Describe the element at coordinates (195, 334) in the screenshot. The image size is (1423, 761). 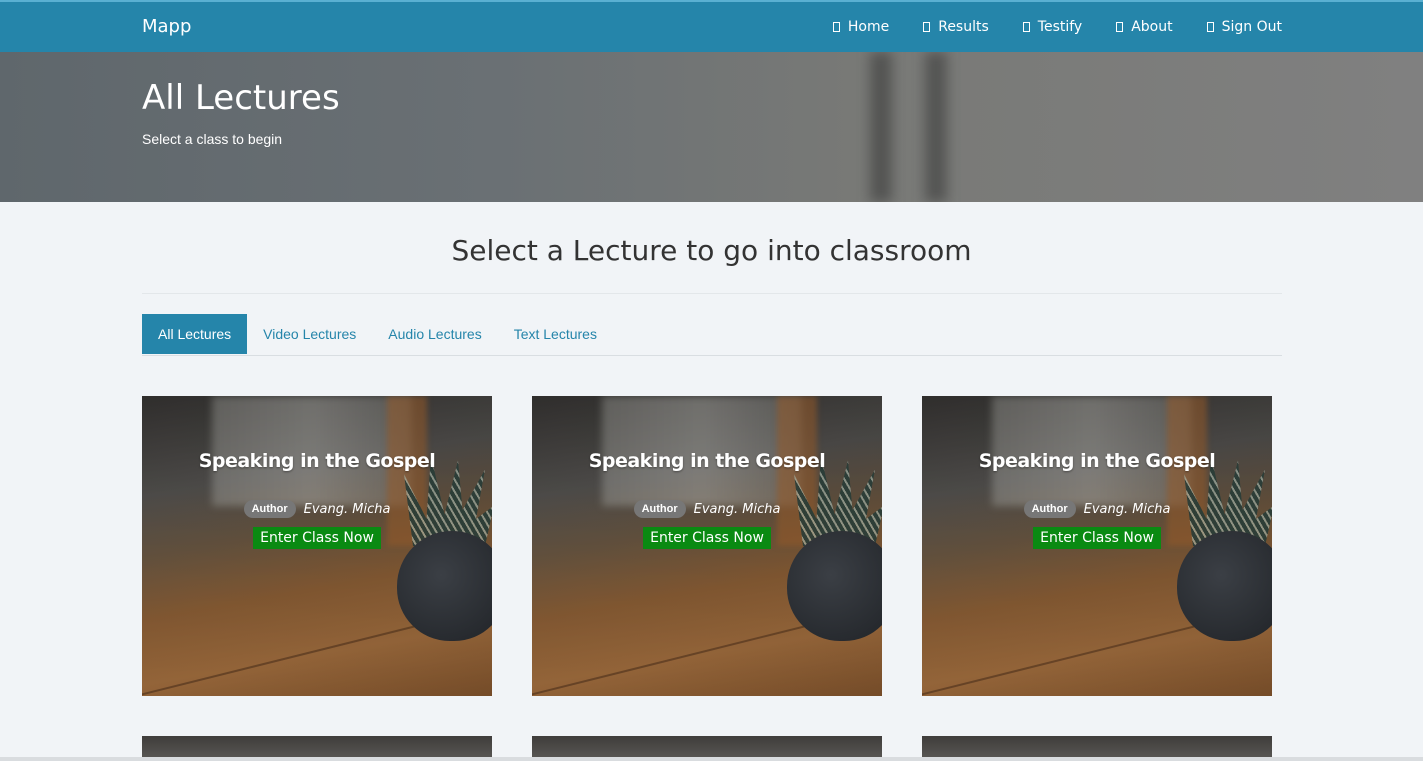
I see `tab-all-lectures: All Lectures` at that location.